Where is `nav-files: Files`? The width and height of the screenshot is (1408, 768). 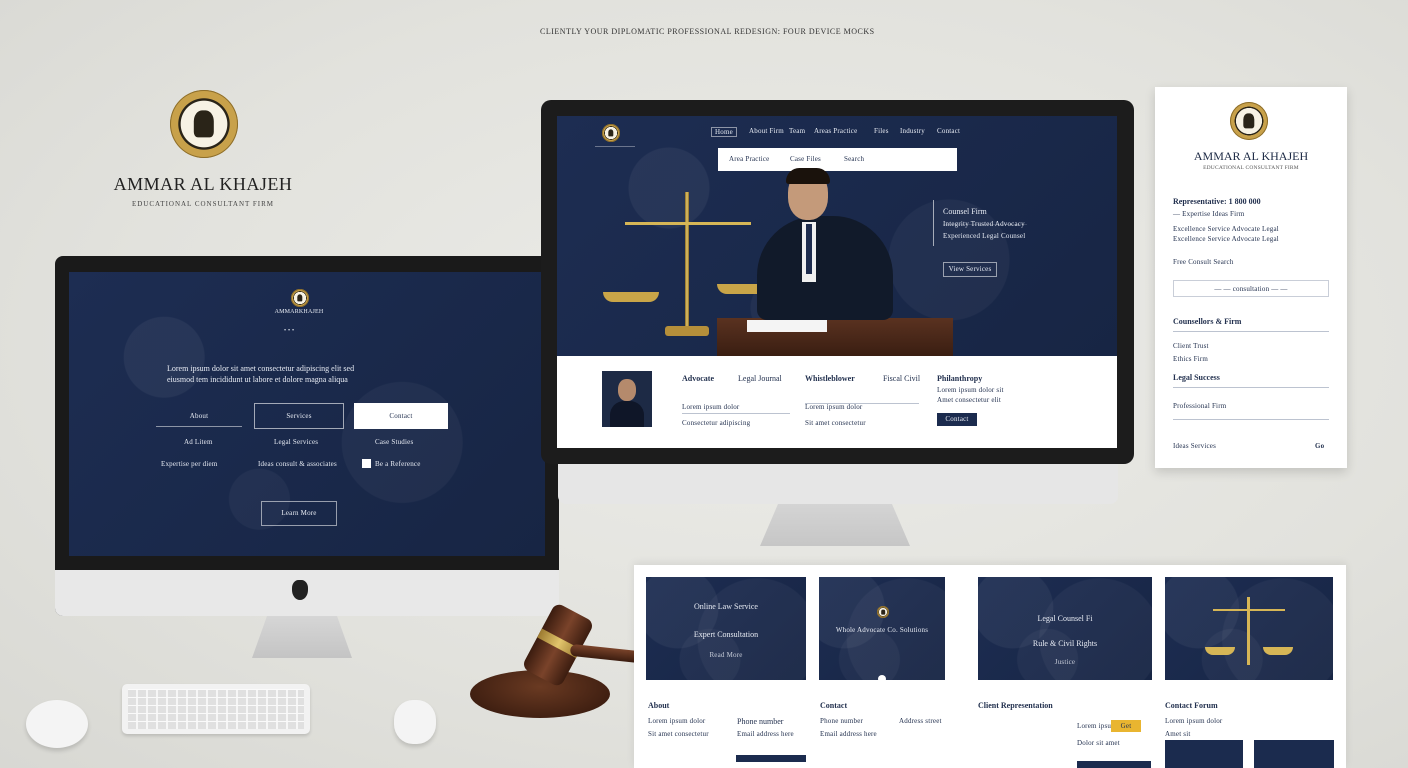 nav-files: Files is located at coordinates (881, 131).